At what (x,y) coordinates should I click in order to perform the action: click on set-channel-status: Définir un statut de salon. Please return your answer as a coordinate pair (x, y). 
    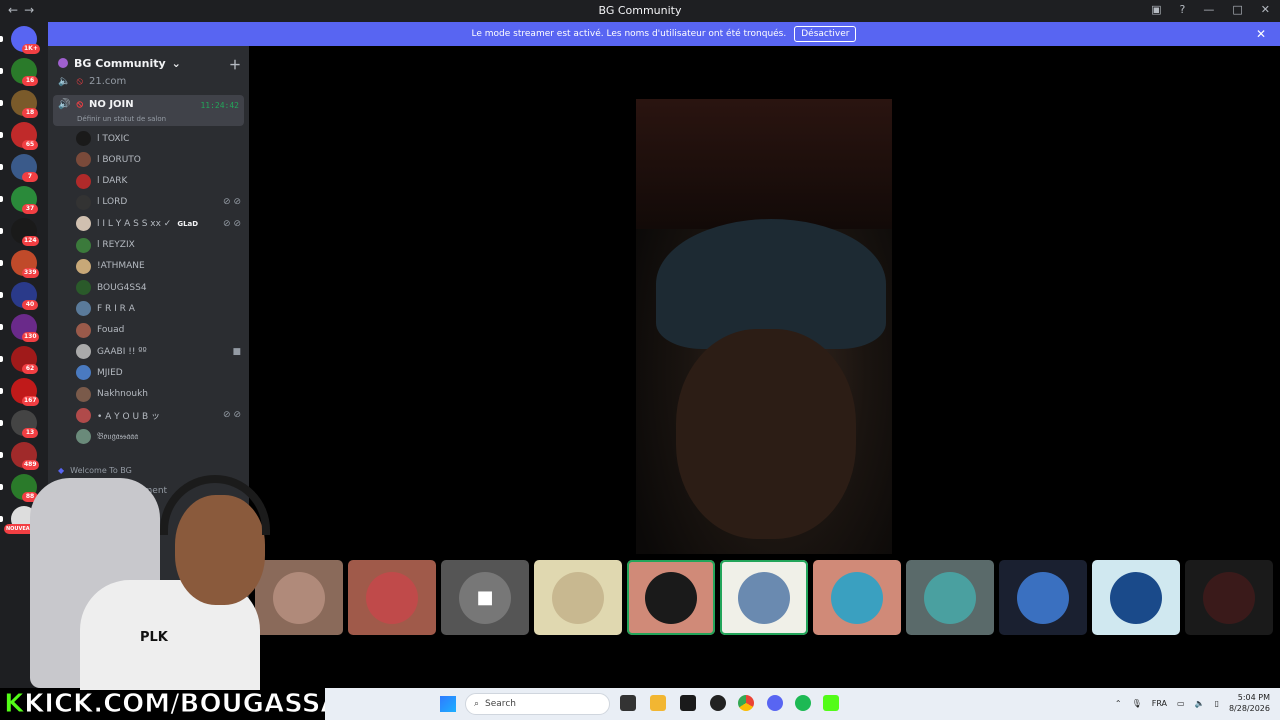
    Looking at the image, I should click on (121, 119).